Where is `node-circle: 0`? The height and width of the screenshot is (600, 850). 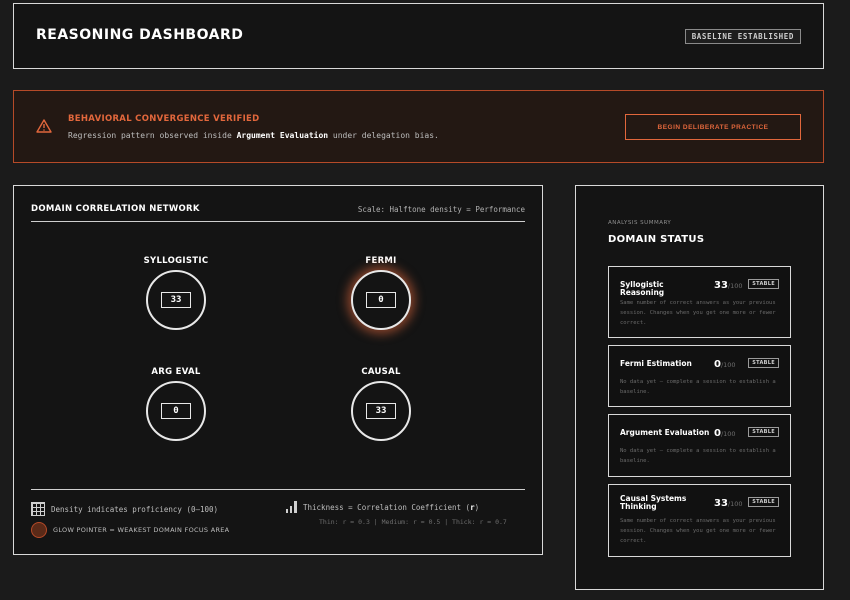
node-circle: 0 is located at coordinates (176, 411).